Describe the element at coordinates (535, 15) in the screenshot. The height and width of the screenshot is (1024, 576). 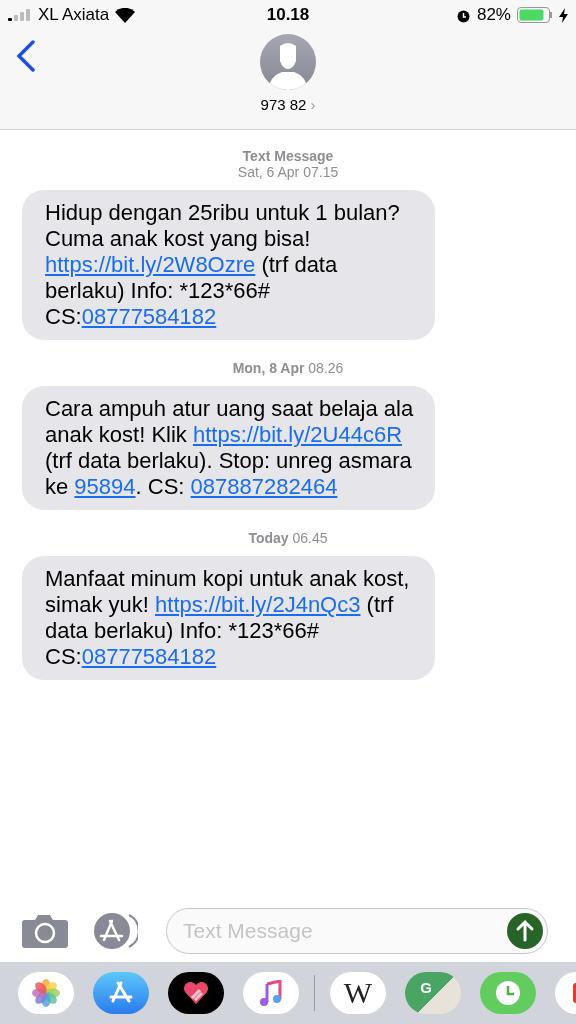
I see `battery-icon` at that location.